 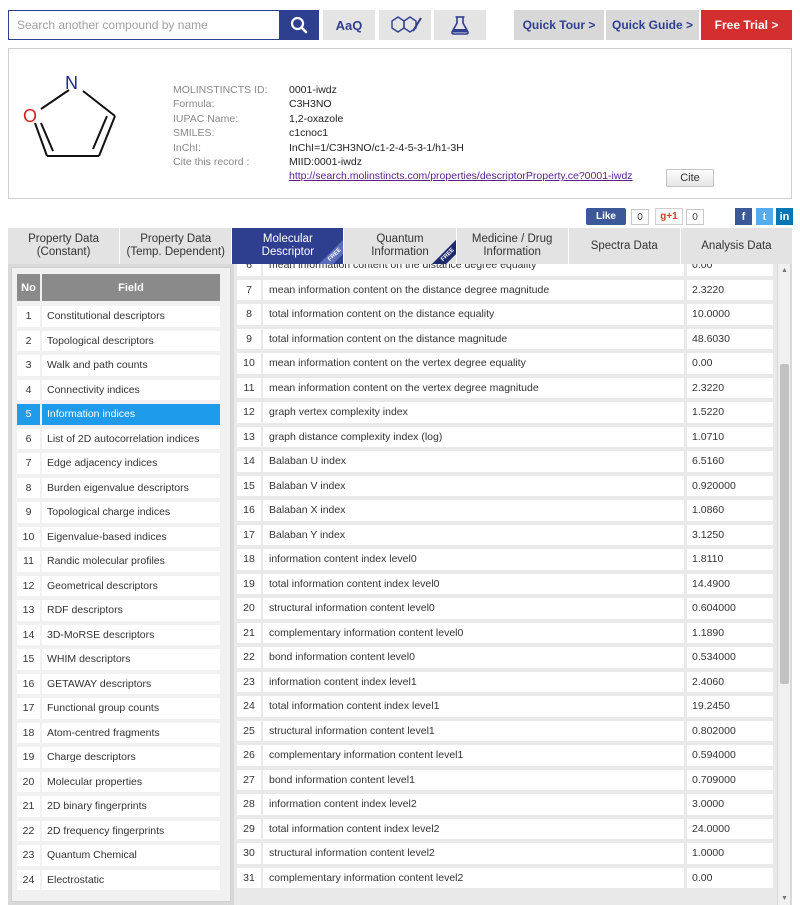 I want to click on tab-label-line2: Descriptor, so click(x=288, y=252).